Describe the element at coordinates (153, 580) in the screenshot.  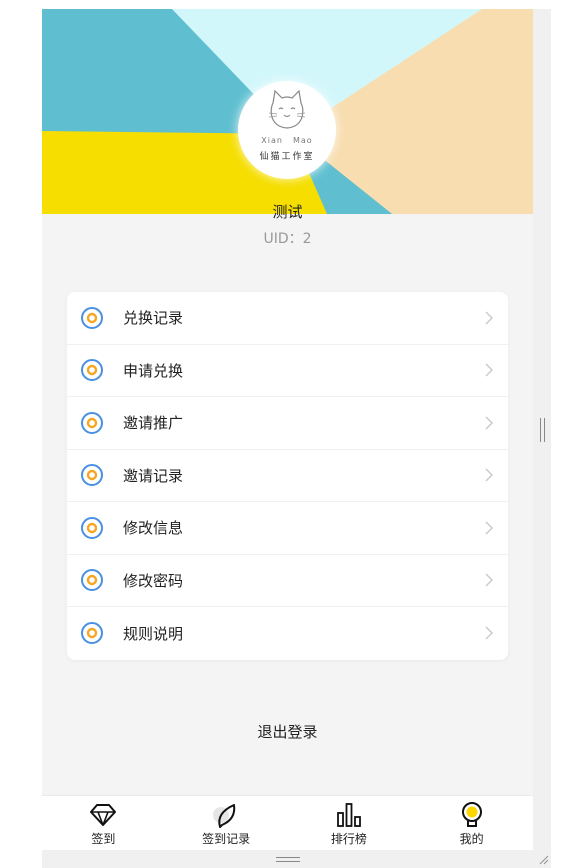
I see `menu-item-label: 修改密码` at that location.